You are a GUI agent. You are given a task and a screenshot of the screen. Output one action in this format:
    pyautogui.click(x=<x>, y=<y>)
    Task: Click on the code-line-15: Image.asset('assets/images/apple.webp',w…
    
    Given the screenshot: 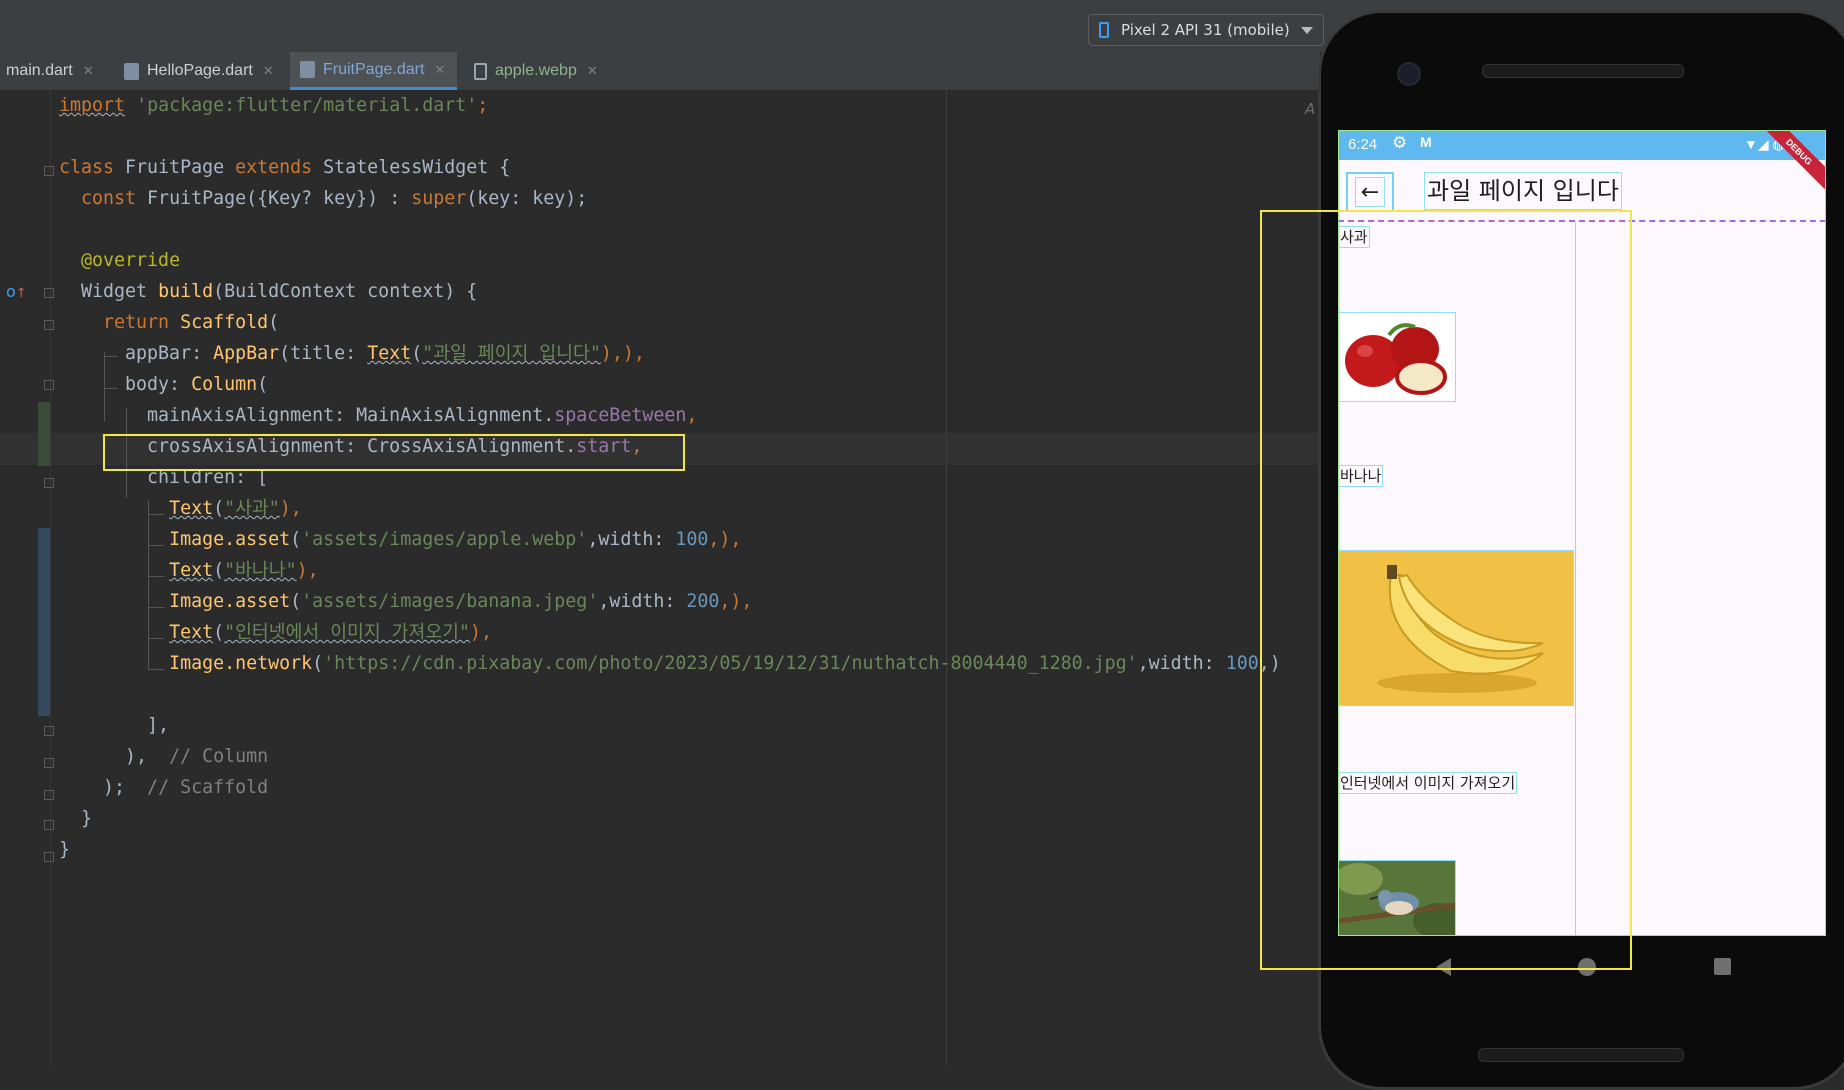 What is the action you would take?
    pyautogui.click(x=455, y=539)
    